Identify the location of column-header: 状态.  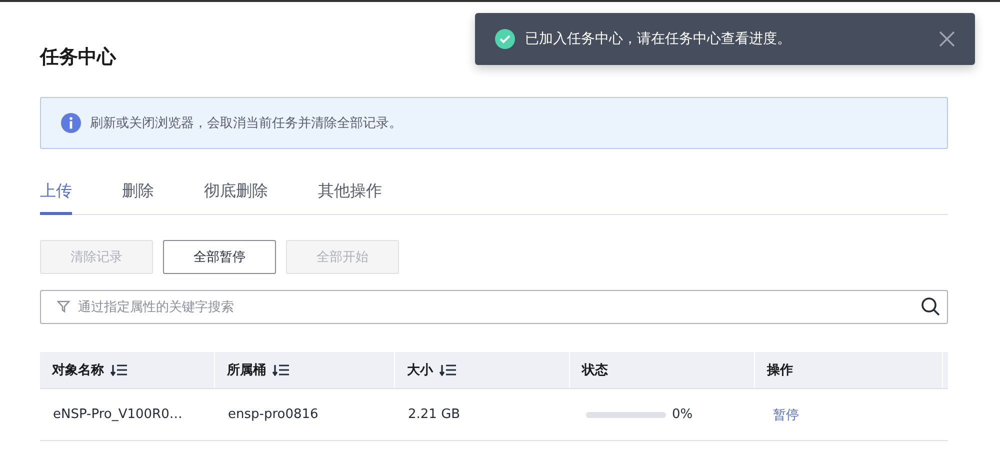
(595, 370).